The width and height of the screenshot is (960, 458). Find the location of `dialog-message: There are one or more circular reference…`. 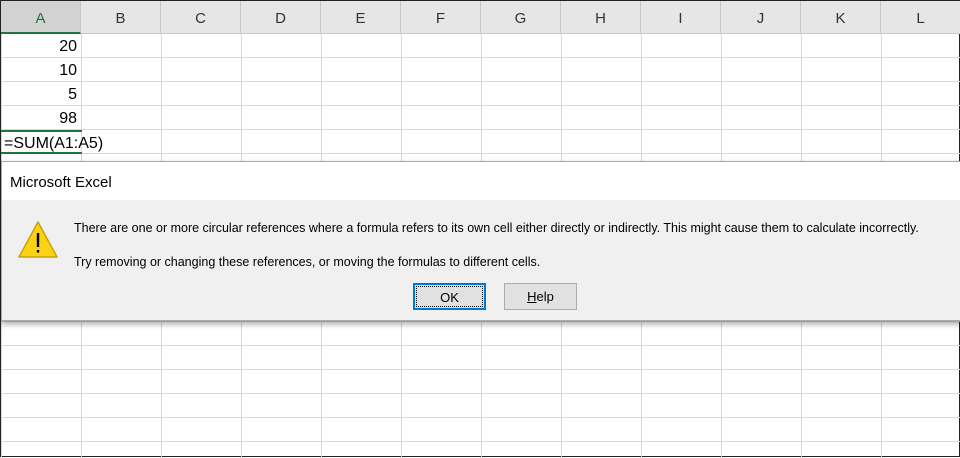

dialog-message: There are one or more circular reference… is located at coordinates (496, 228).